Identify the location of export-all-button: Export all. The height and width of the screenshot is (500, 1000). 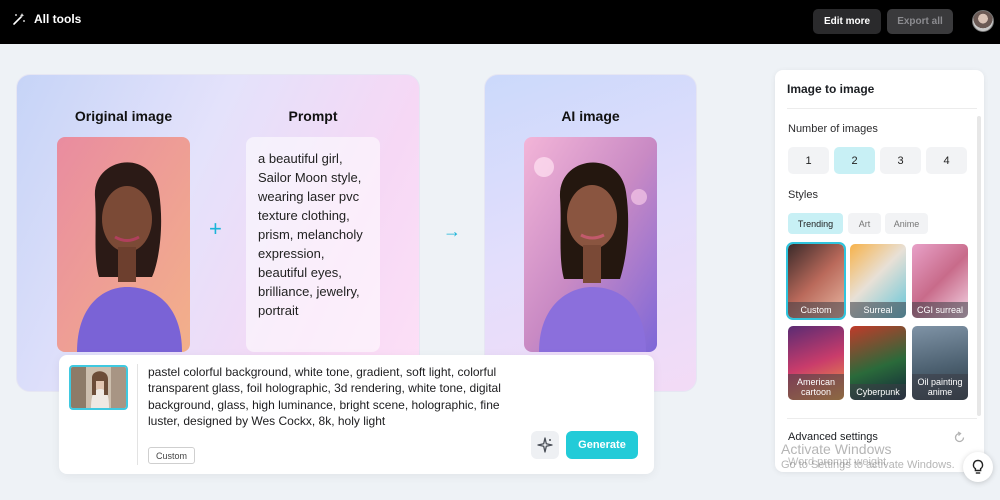
(920, 21).